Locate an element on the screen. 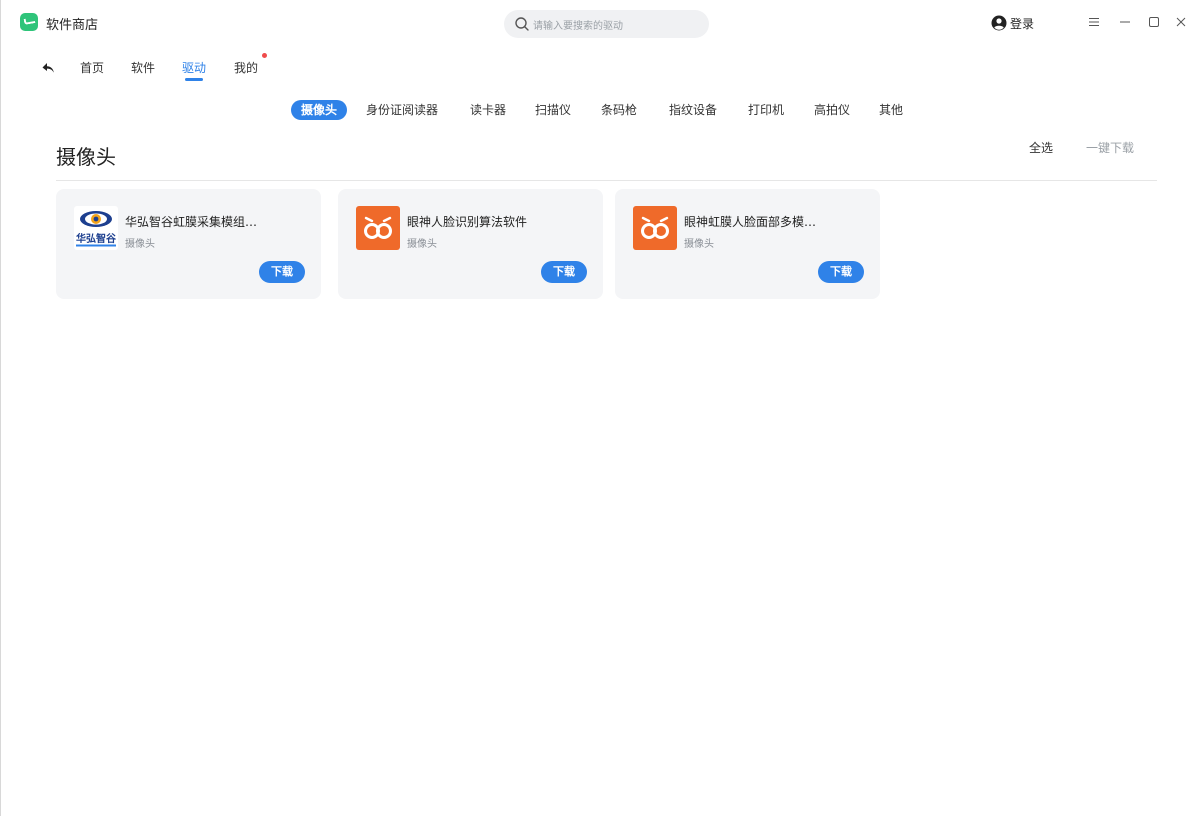  close-button is located at coordinates (1181, 22).